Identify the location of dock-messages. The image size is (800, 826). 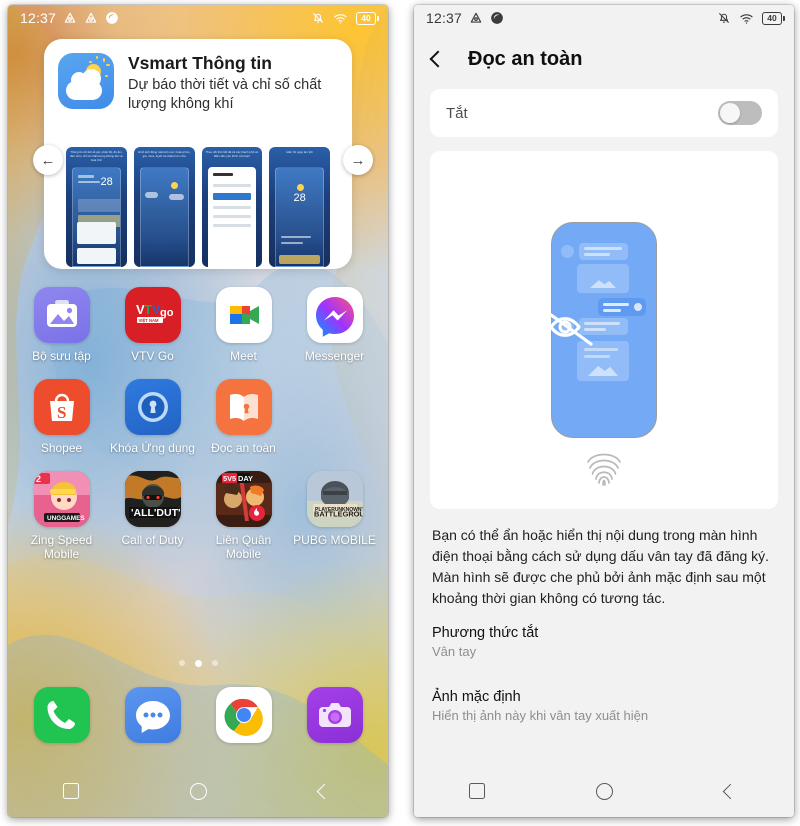
(152, 715).